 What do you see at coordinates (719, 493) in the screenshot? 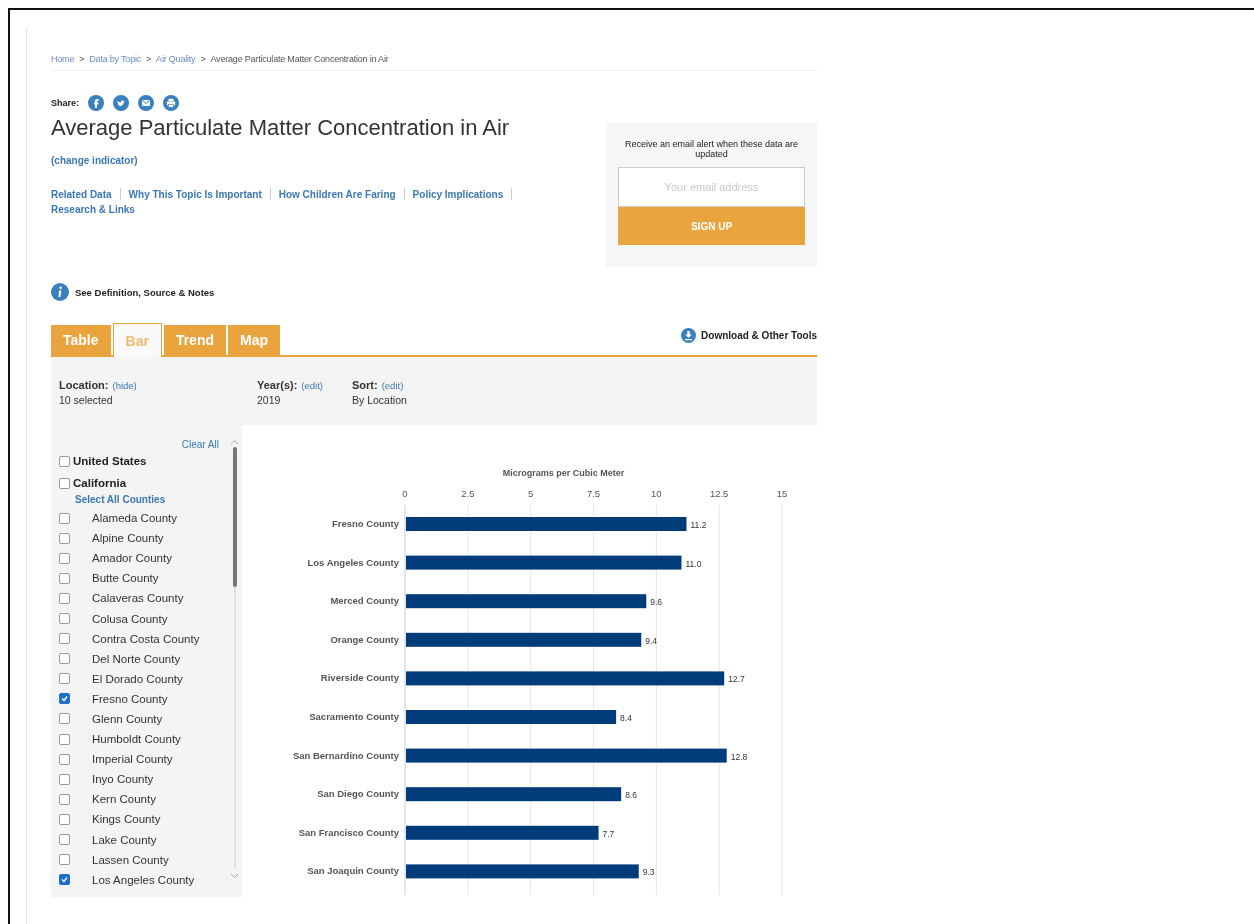
I see `tick-label: 12.5` at bounding box center [719, 493].